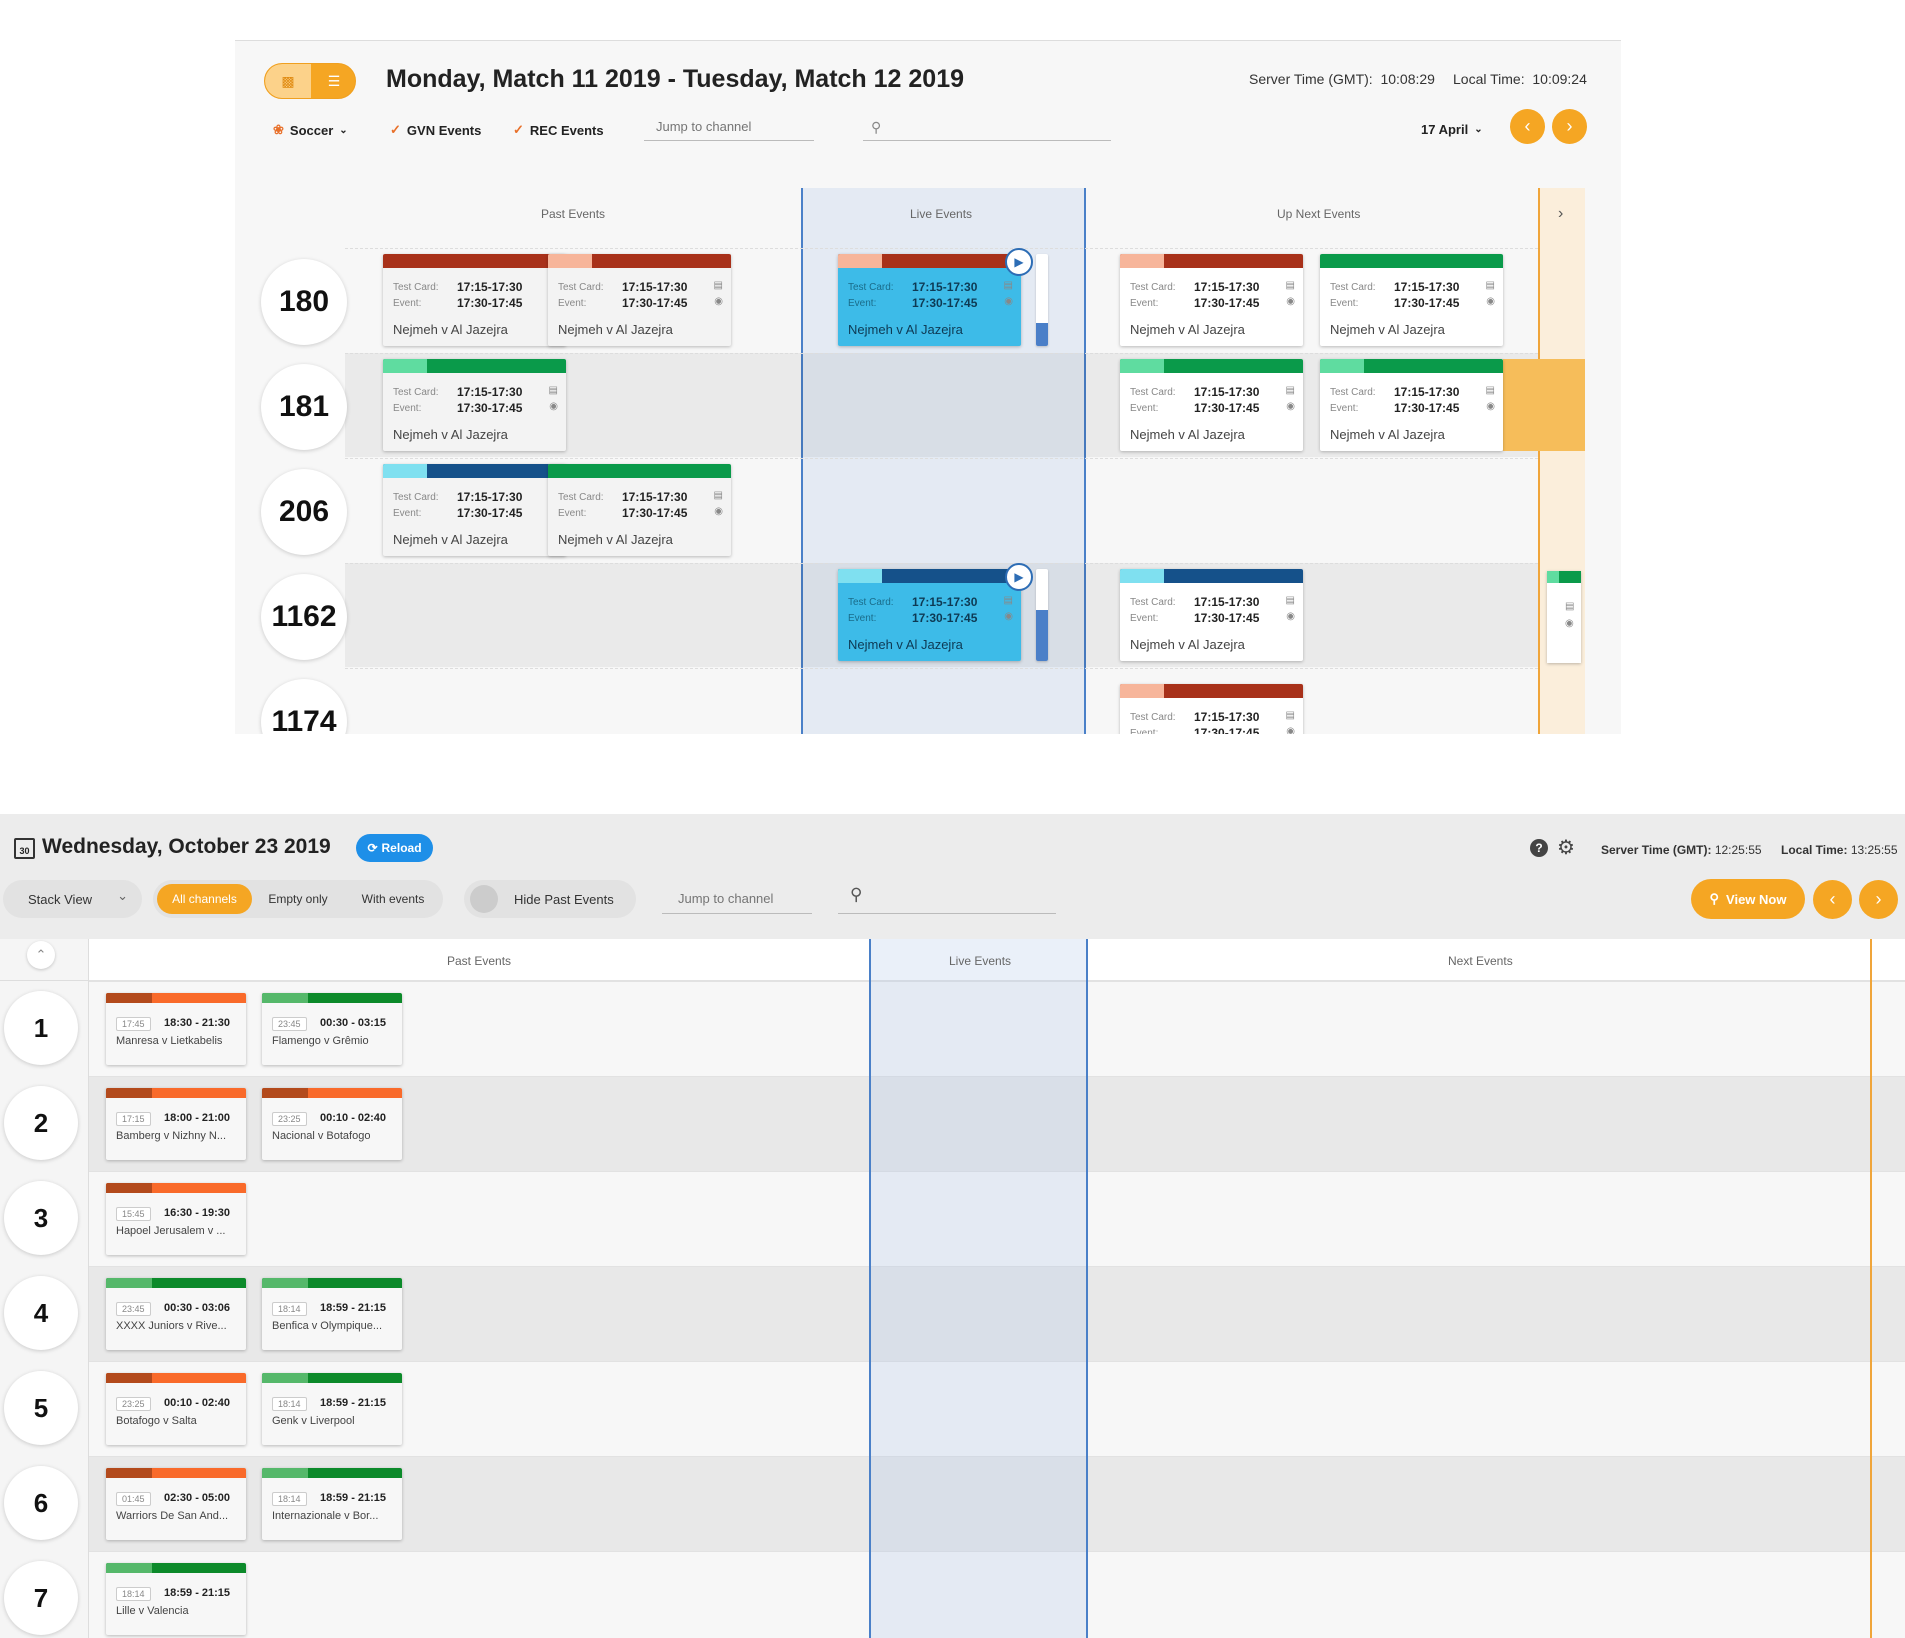 The height and width of the screenshot is (1638, 1905). What do you see at coordinates (72, 899) in the screenshot?
I see `view-select: Stack View ⌄` at bounding box center [72, 899].